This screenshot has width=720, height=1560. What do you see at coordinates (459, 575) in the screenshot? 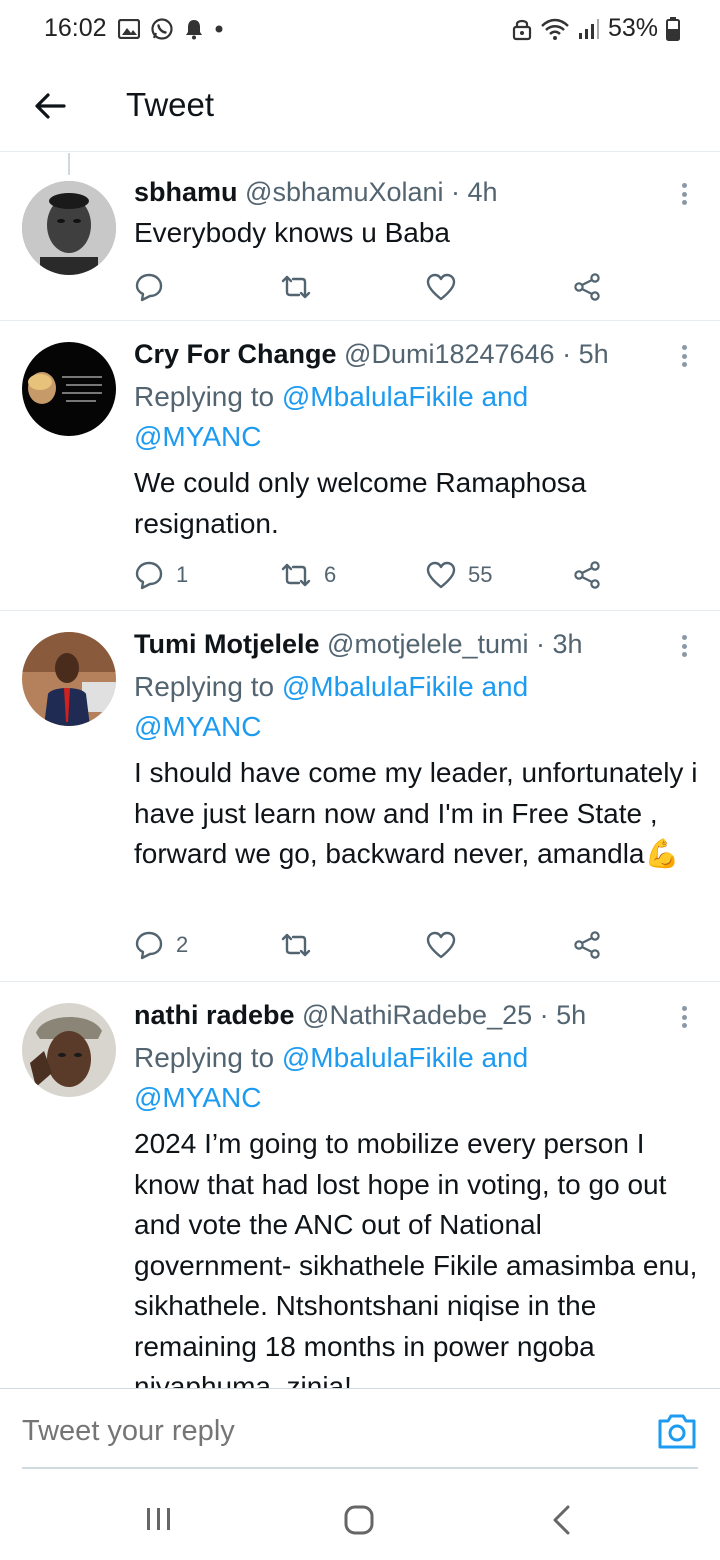
I see `like-button: 55` at bounding box center [459, 575].